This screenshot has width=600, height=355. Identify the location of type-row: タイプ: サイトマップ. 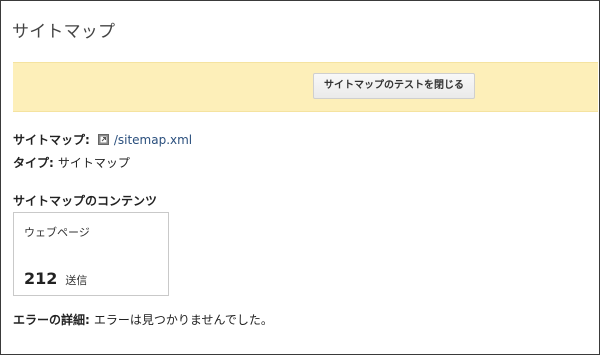
(71, 162).